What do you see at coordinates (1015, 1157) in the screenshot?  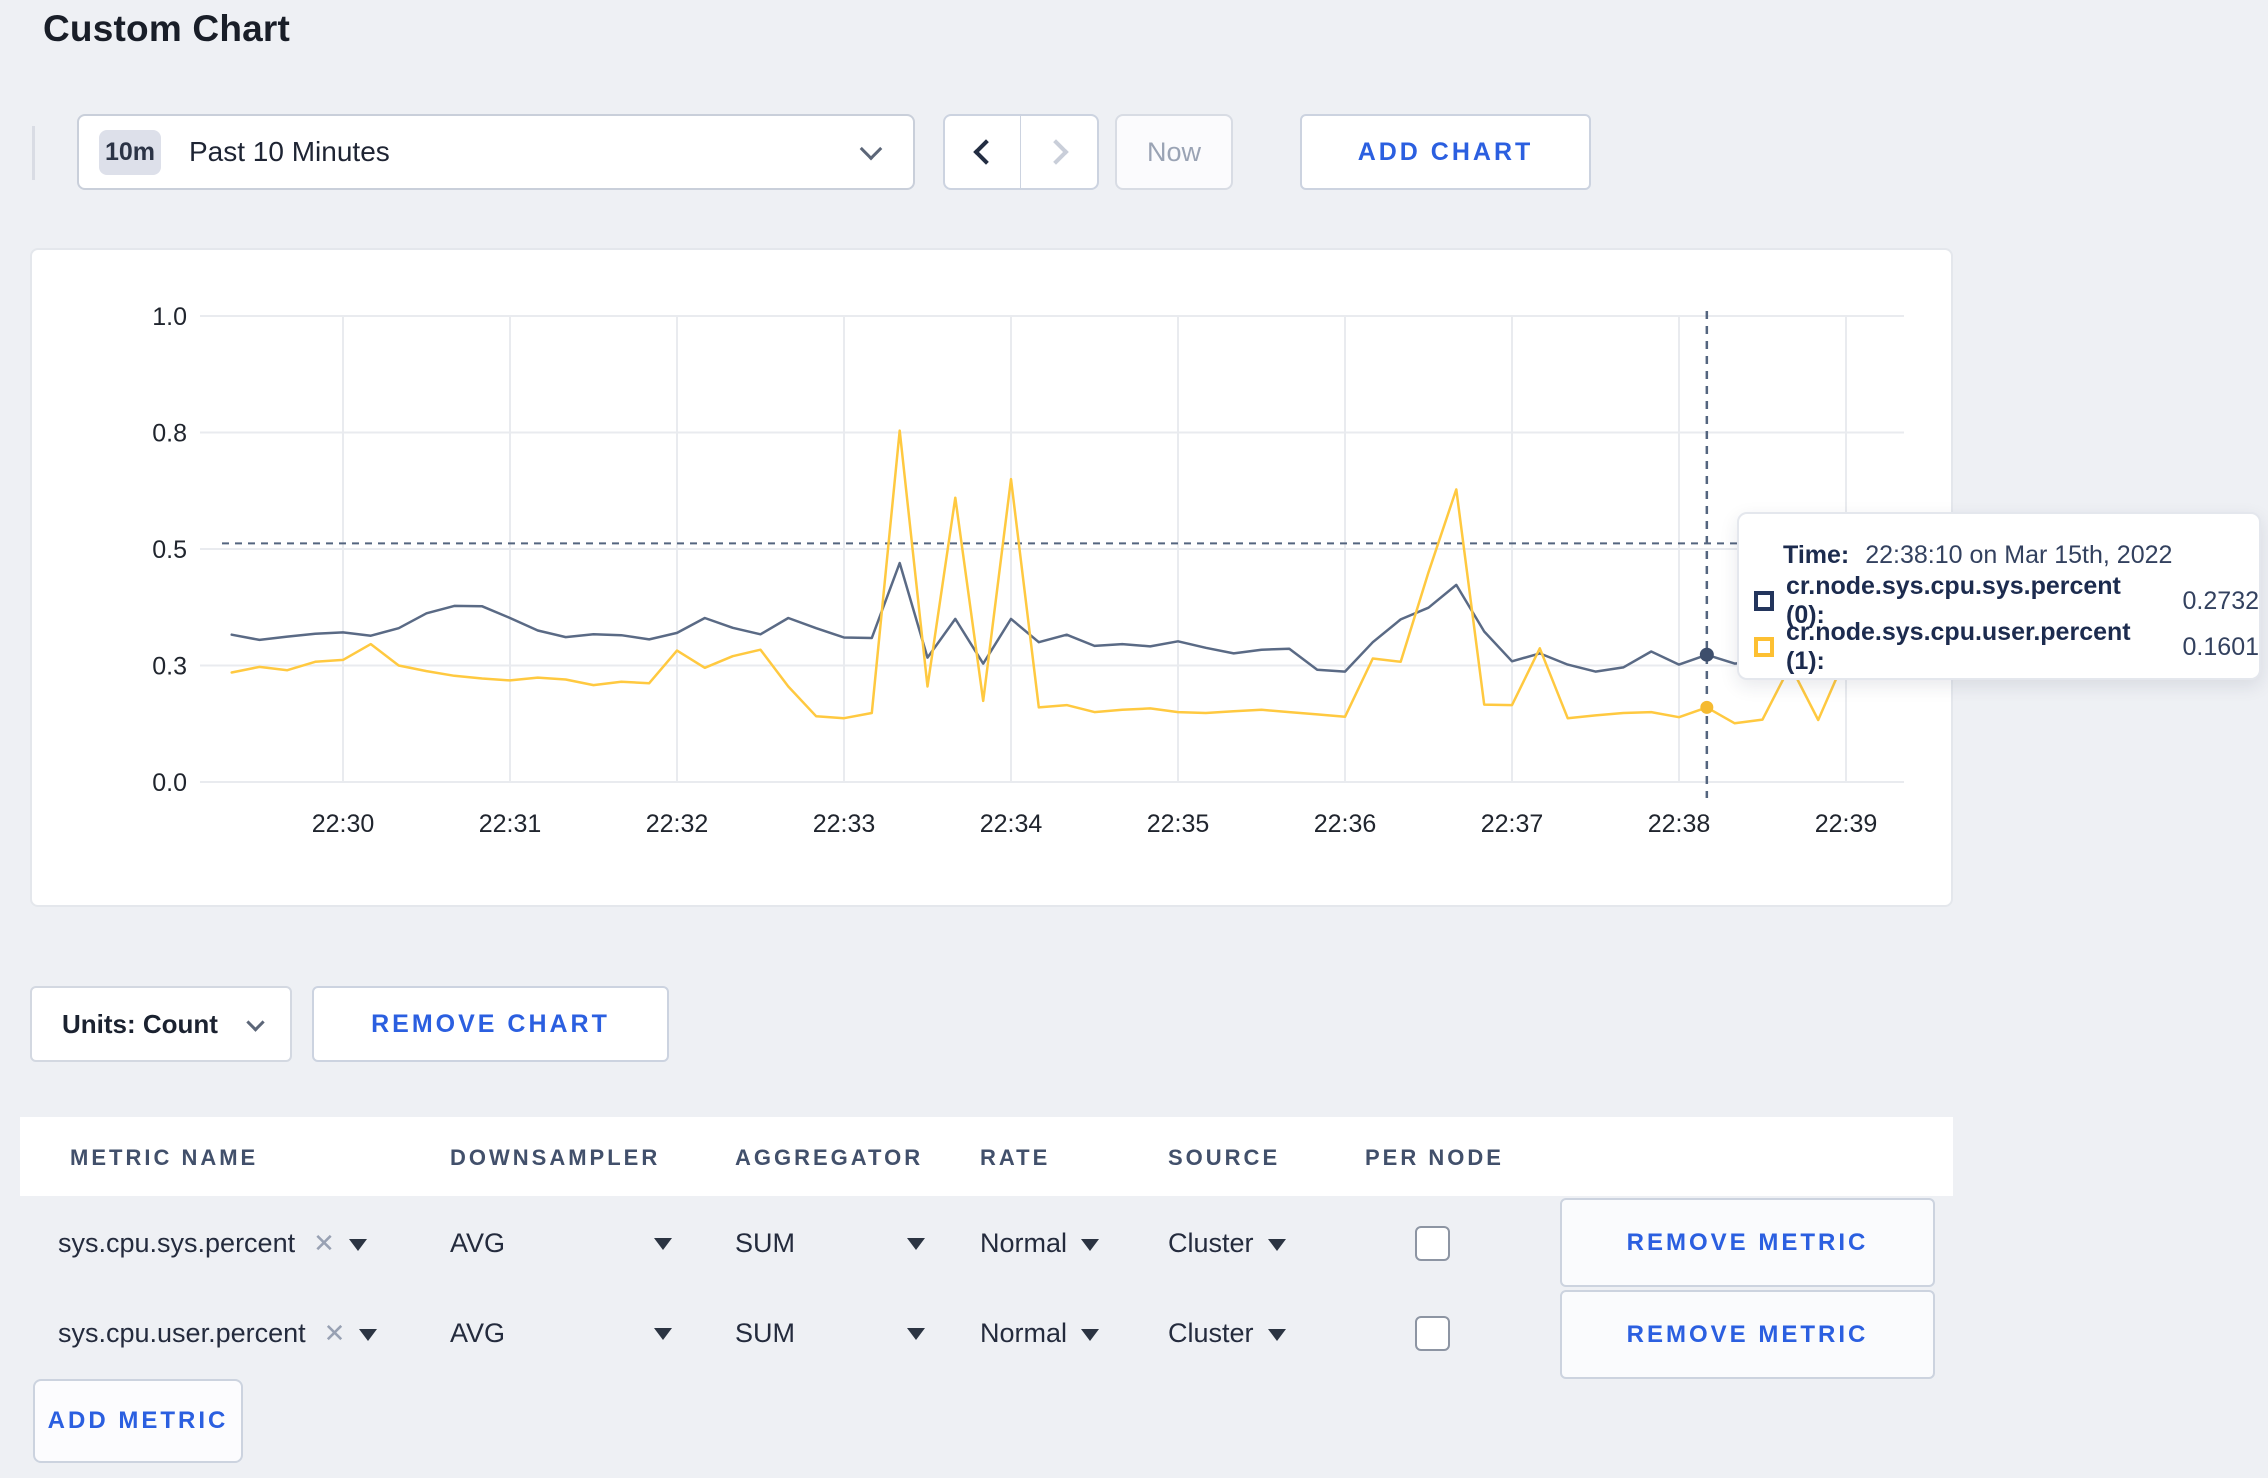 I see `col-header-rate: RATE` at bounding box center [1015, 1157].